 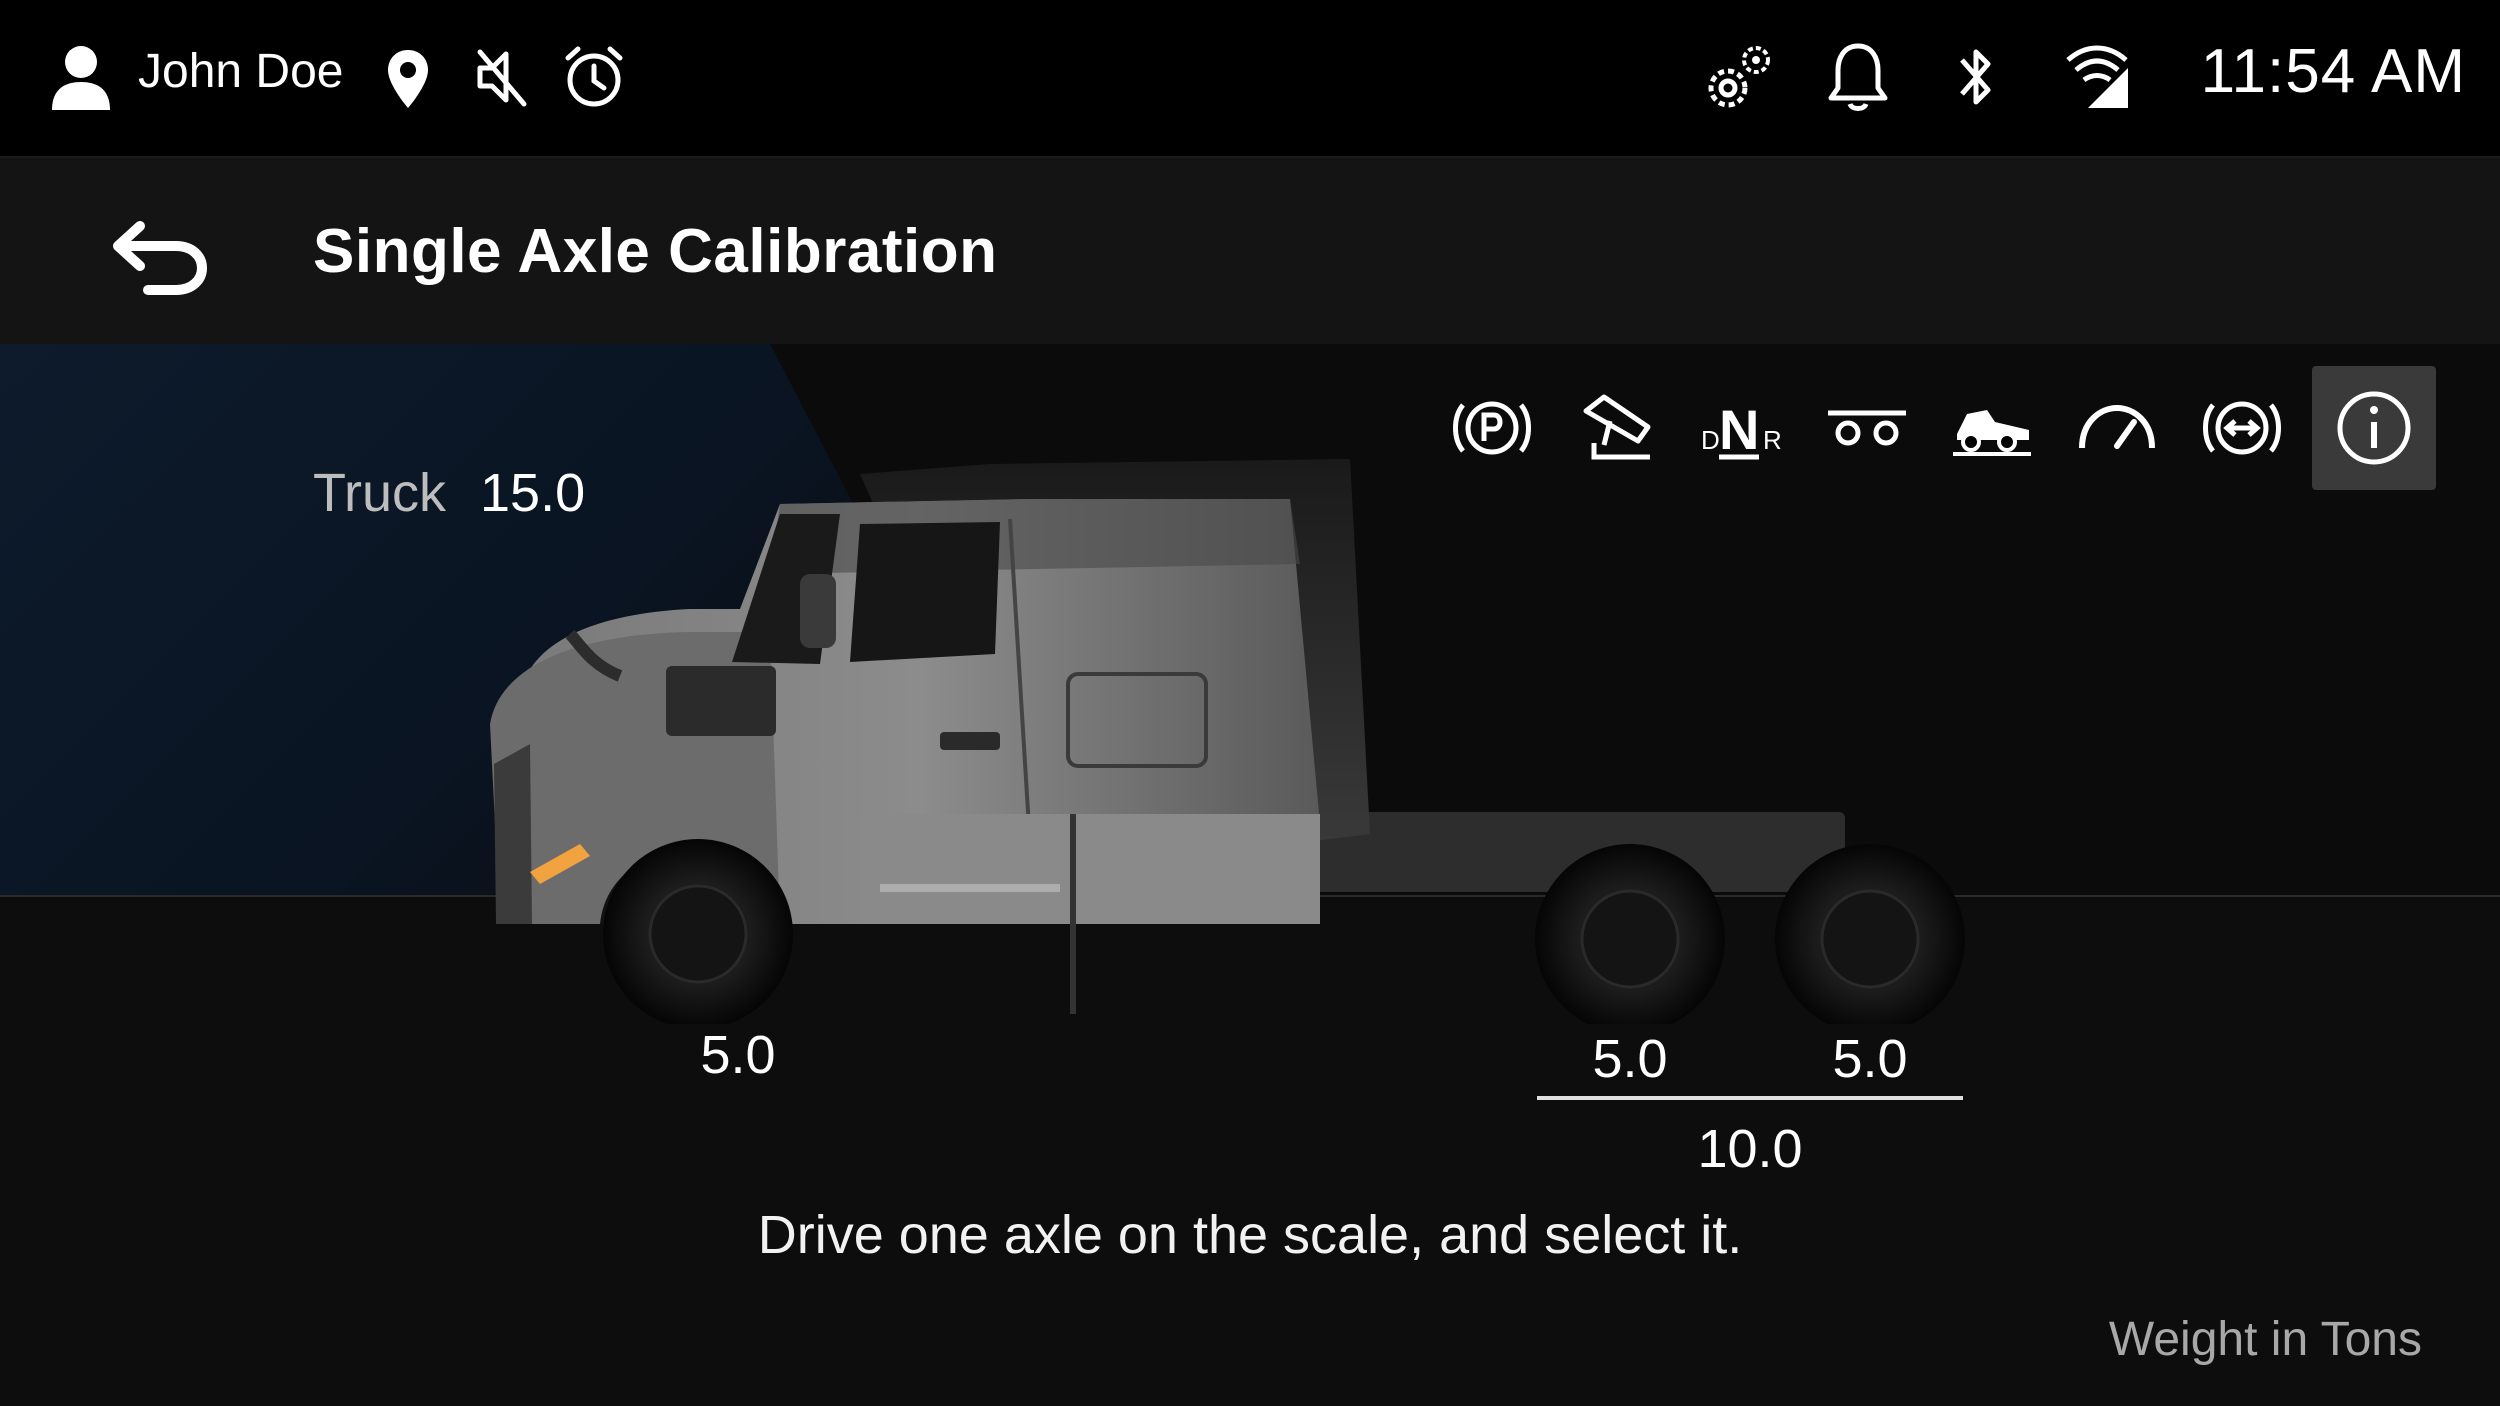 I want to click on speedometer-button, so click(x=2117, y=428).